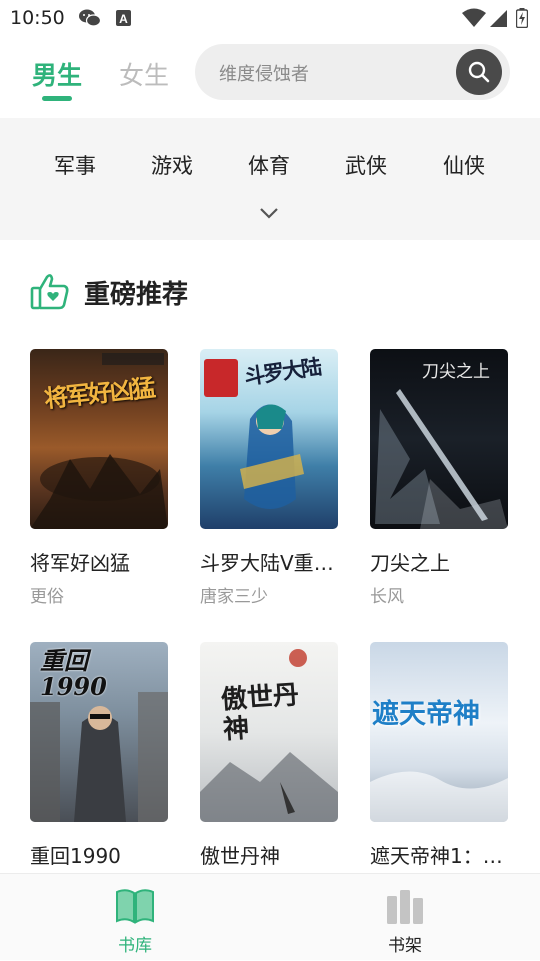 This screenshot has height=961, width=540. I want to click on book-title: 傲世丹神, so click(240, 856).